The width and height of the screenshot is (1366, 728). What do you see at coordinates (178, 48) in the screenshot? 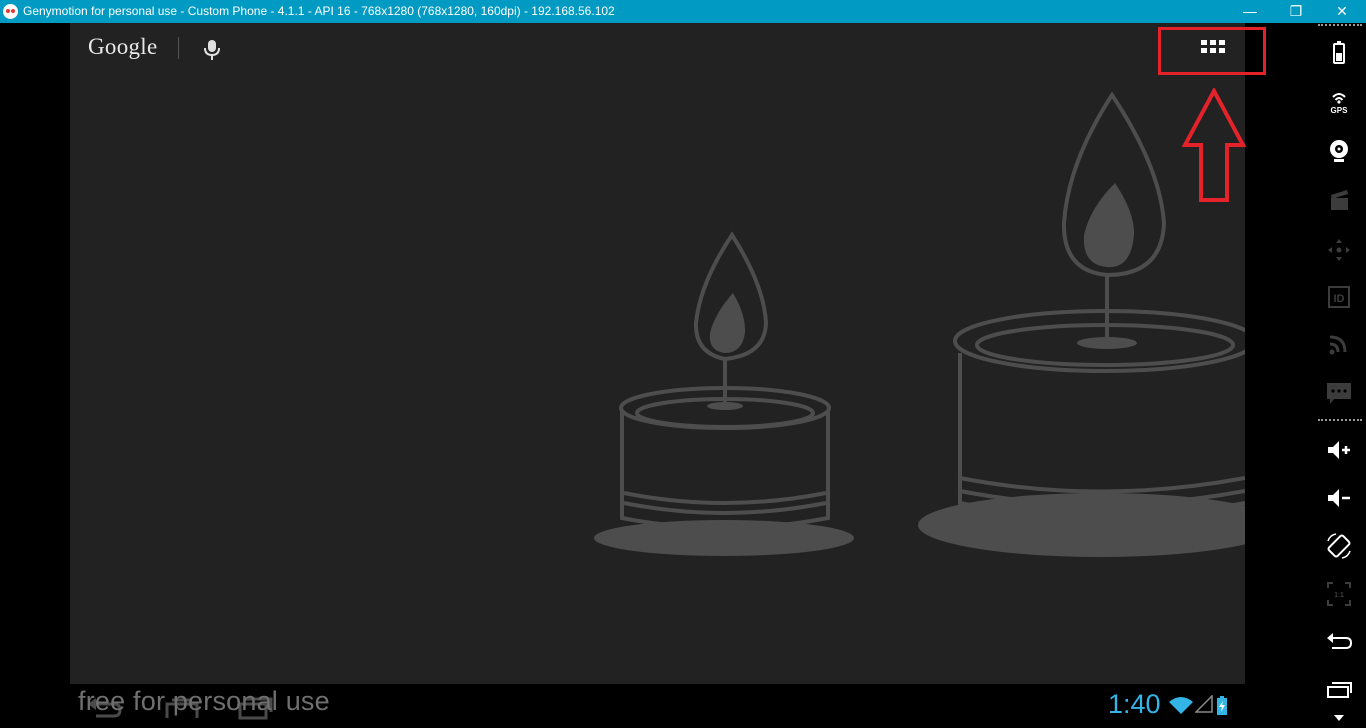
I see `search-bar-divider` at bounding box center [178, 48].